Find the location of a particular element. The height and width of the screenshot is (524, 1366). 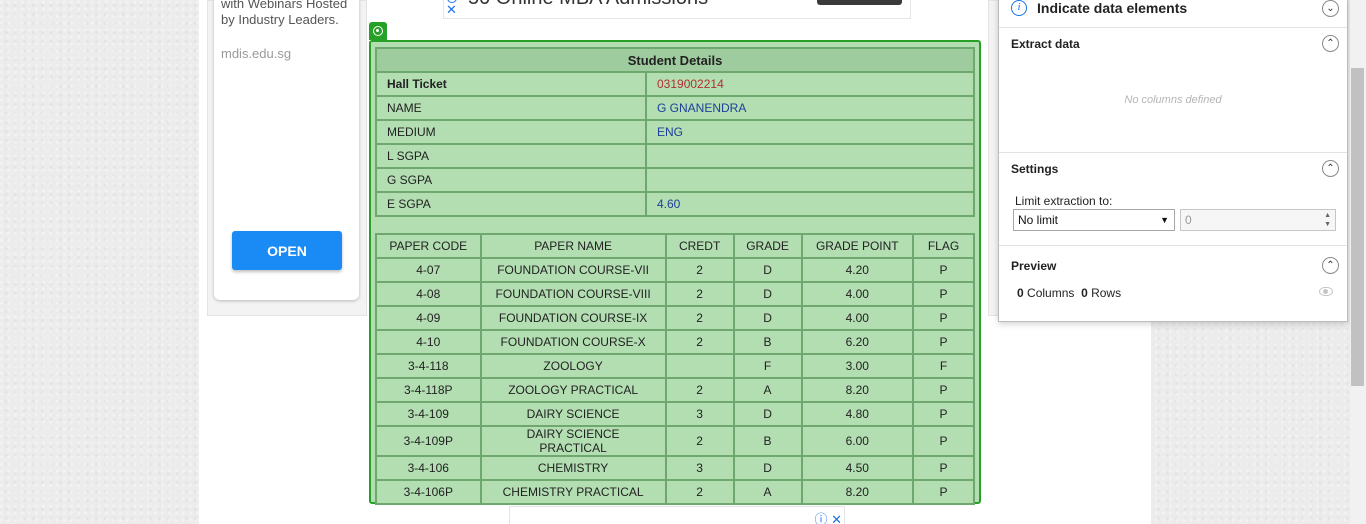

top-ad-title: 50 Online MBA Admissions is located at coordinates (588, 5).